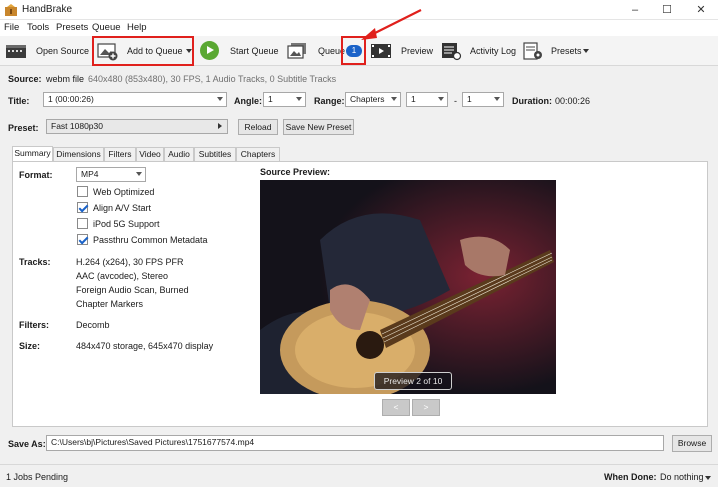 The width and height of the screenshot is (718, 487). What do you see at coordinates (111, 174) in the screenshot?
I see `format-select: MP4` at bounding box center [111, 174].